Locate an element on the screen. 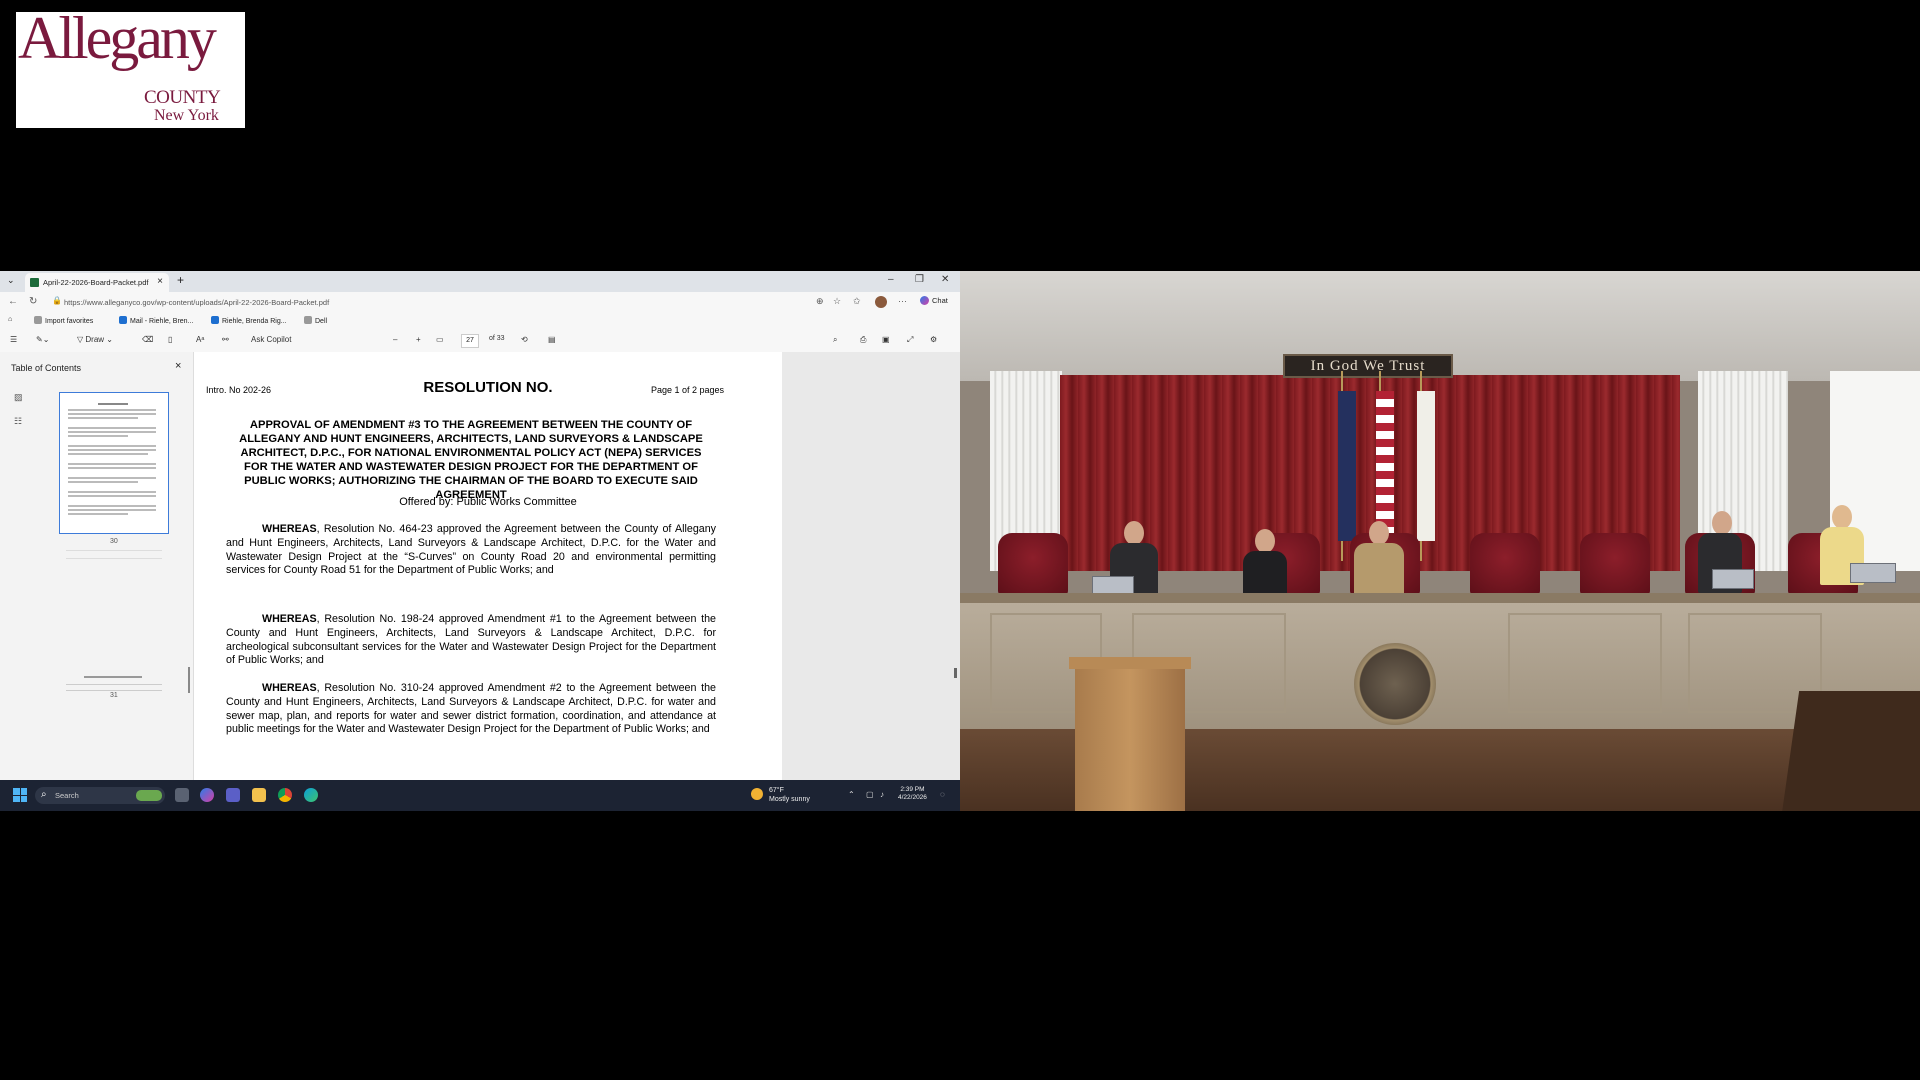  minimize-icon: – is located at coordinates (891, 279).